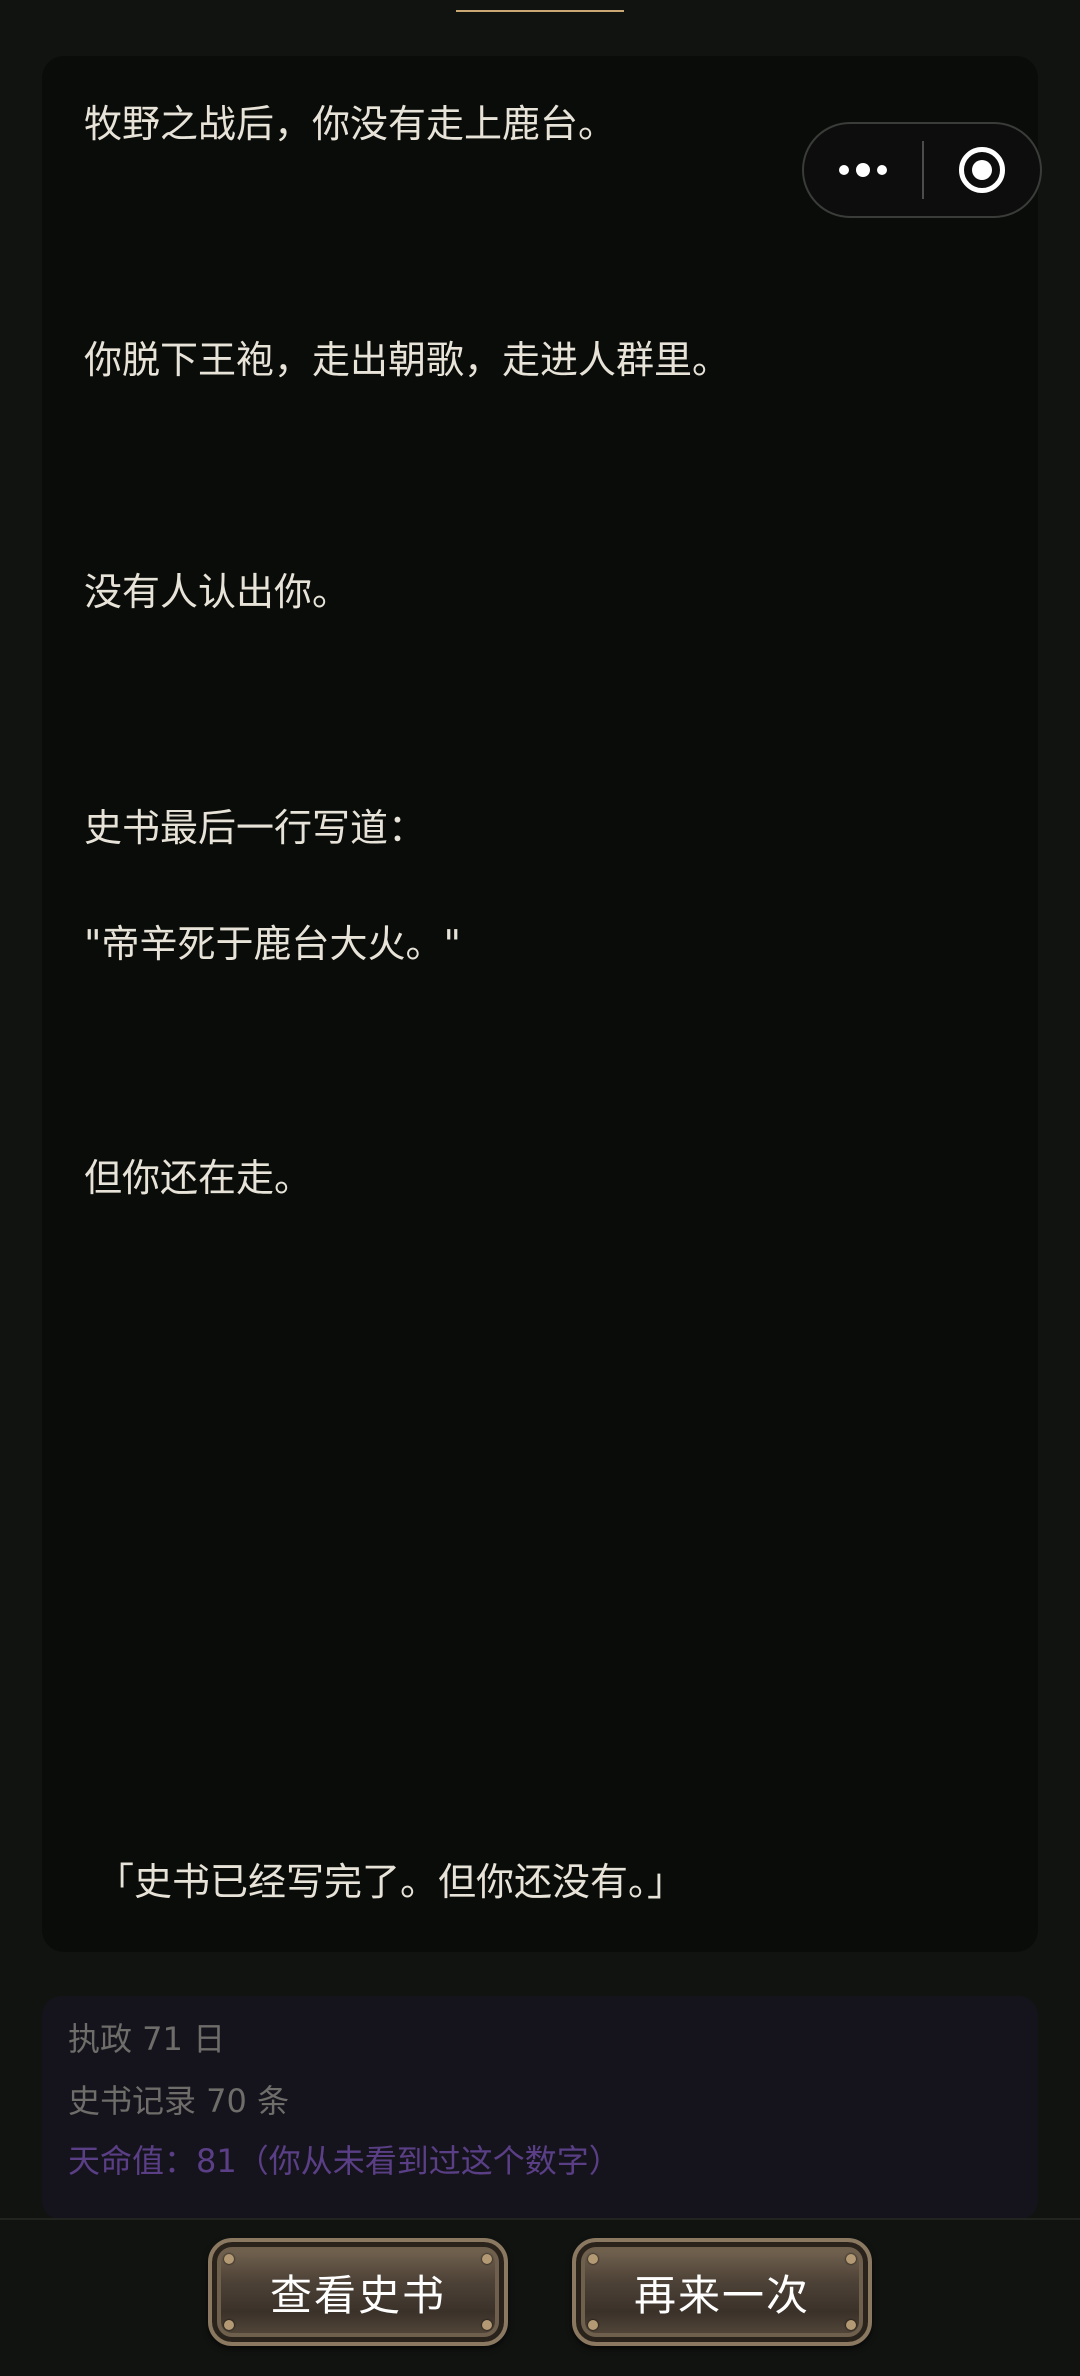  I want to click on story-line: 但你还在走。, so click(198, 1178).